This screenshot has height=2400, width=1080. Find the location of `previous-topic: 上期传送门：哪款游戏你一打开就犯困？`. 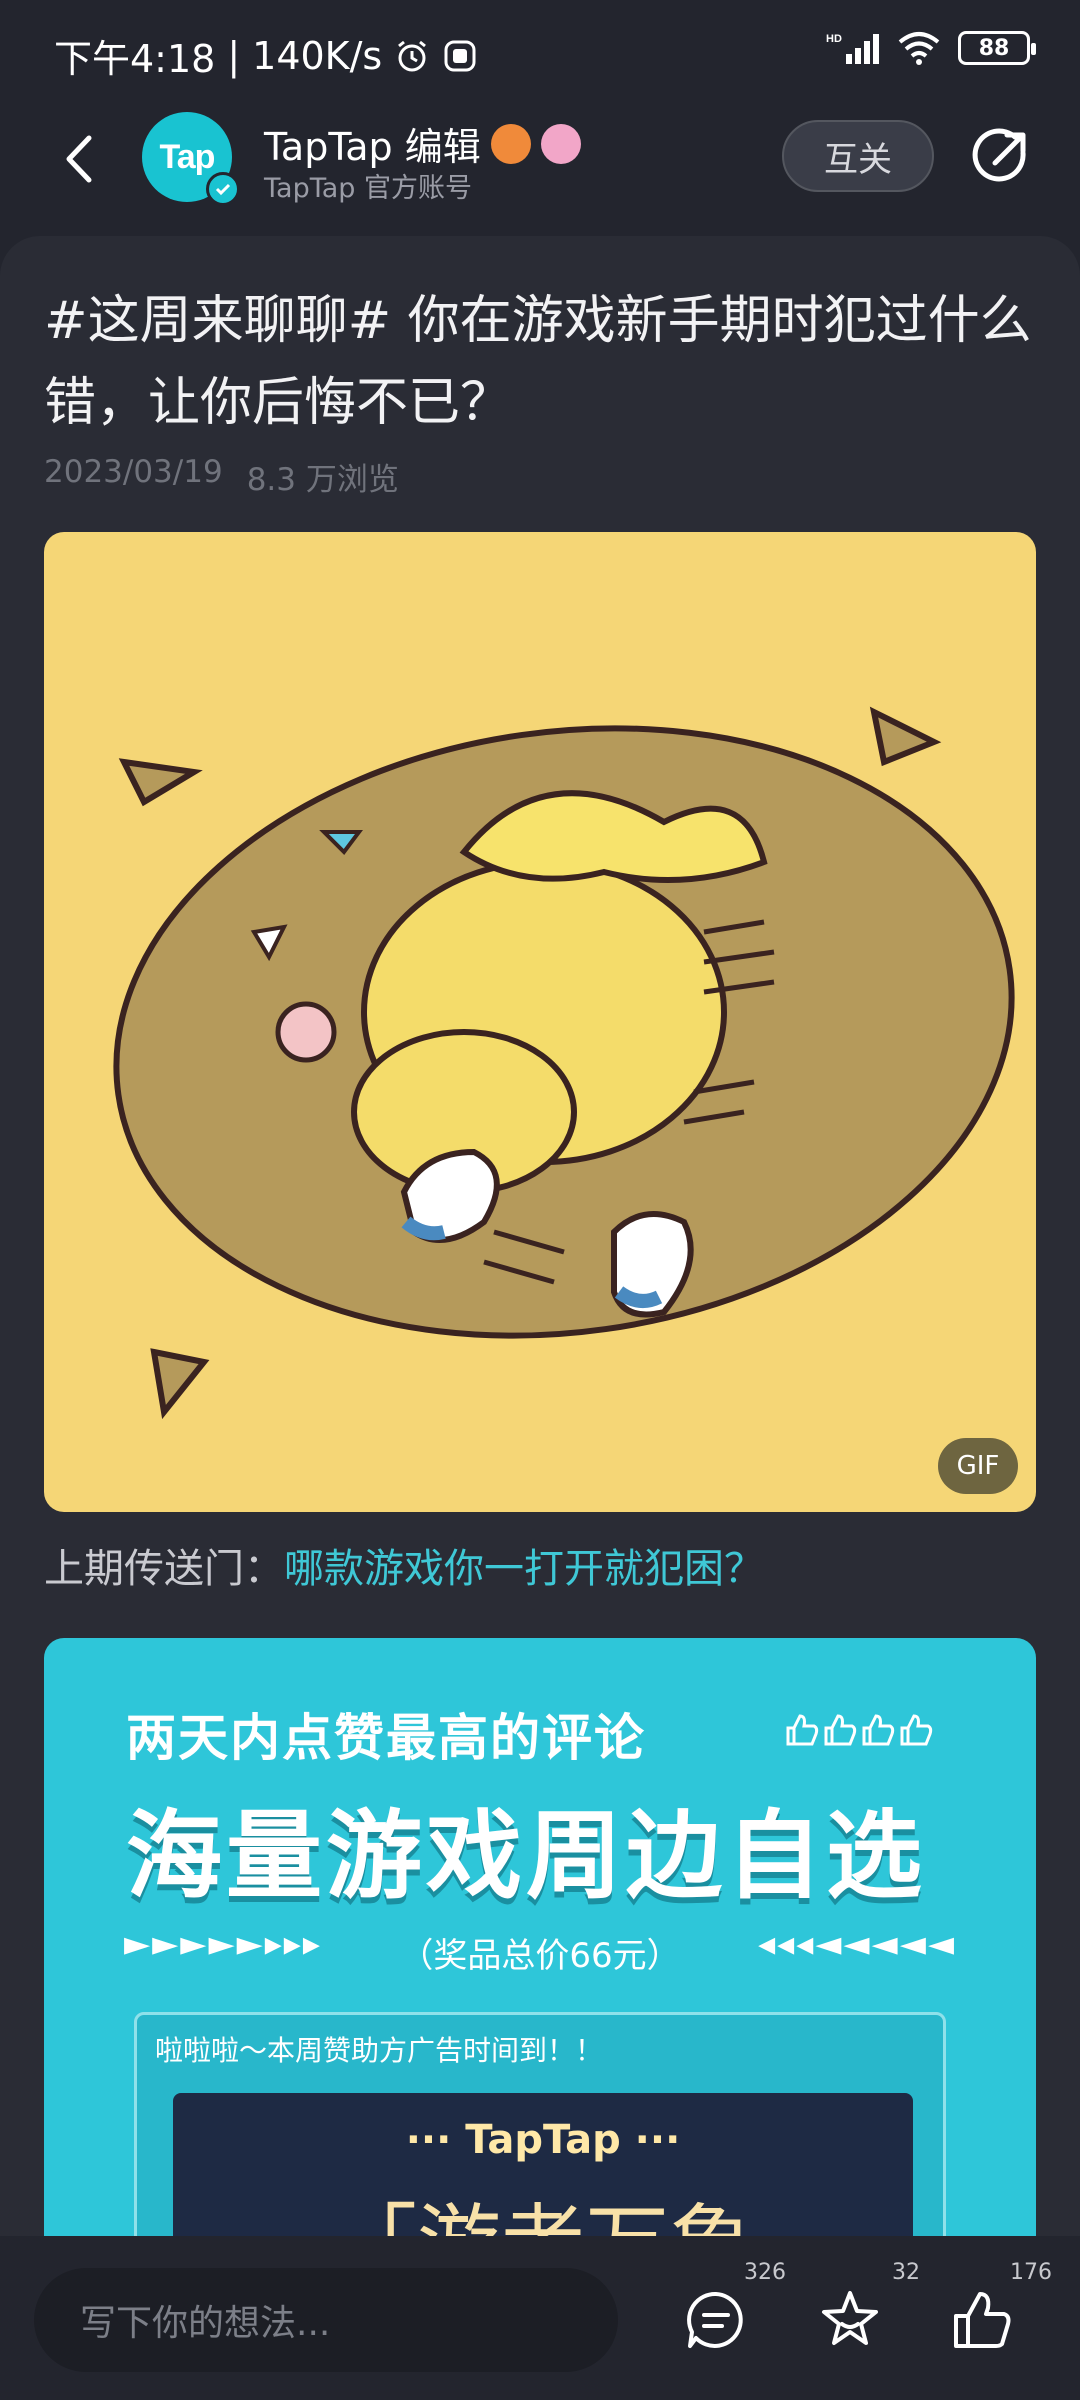

previous-topic: 上期传送门：哪款游戏你一打开就犯困？ is located at coordinates (404, 1565).